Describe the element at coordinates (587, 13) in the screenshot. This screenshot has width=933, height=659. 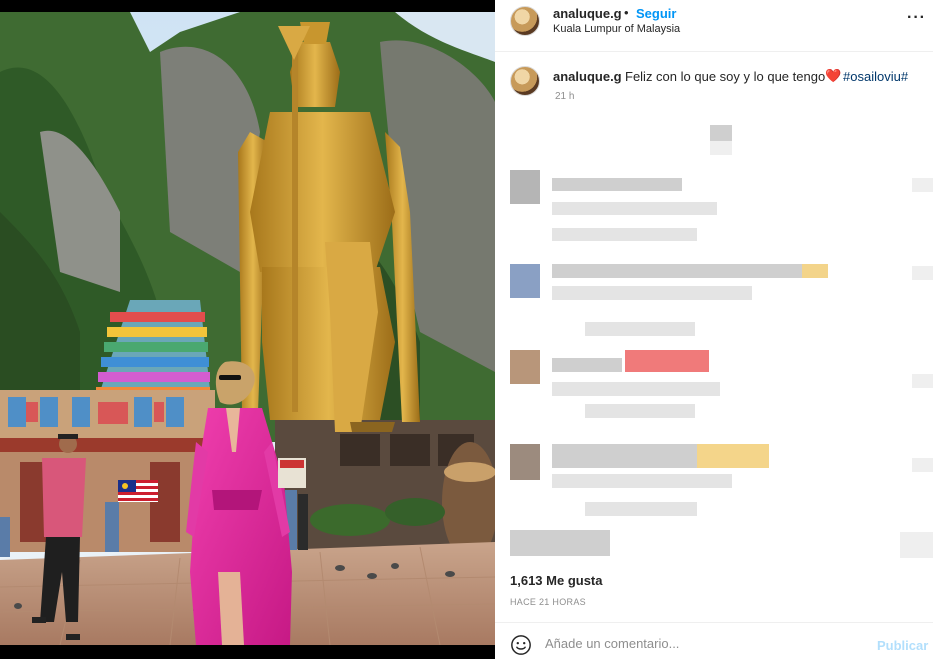
I see `author-username: analuque.g` at that location.